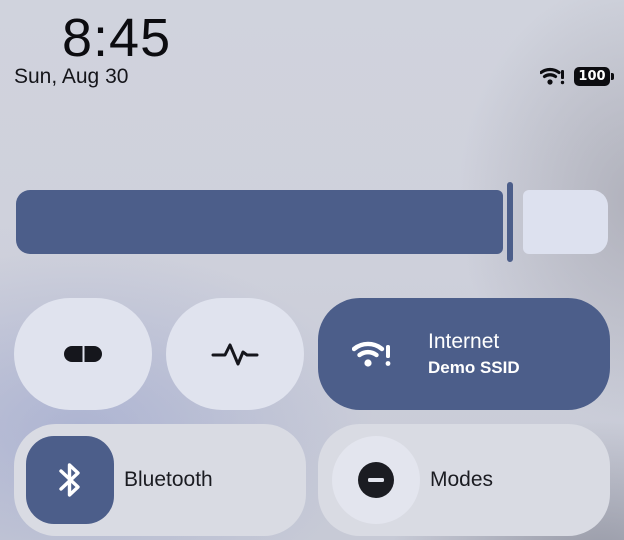  I want to click on do-not-disturb-icon, so click(376, 480).